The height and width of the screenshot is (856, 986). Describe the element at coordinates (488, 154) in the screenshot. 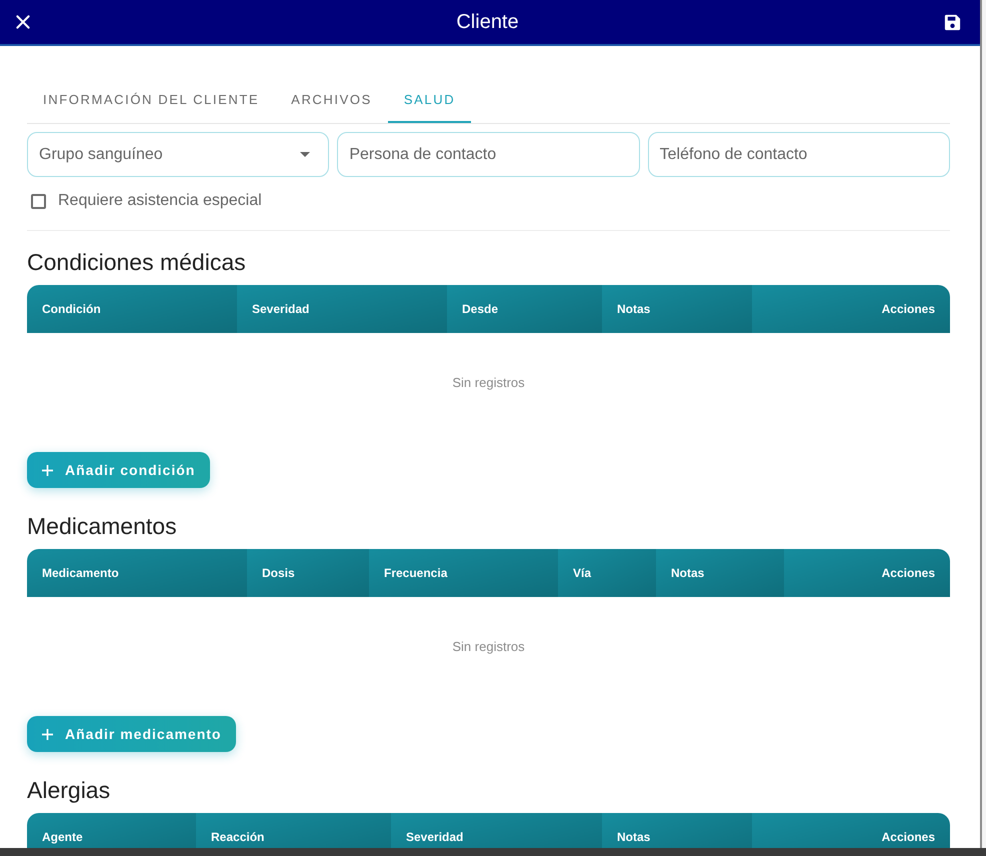

I see `text-field: Persona de contacto` at that location.